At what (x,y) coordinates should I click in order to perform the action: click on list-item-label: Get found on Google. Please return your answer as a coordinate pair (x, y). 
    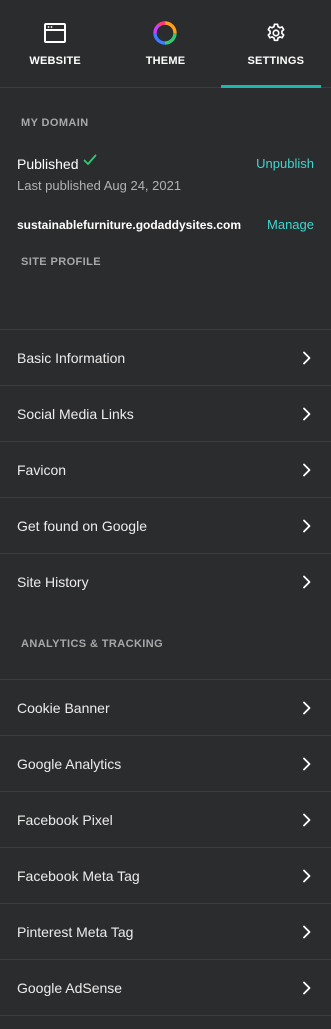
    Looking at the image, I should click on (82, 525).